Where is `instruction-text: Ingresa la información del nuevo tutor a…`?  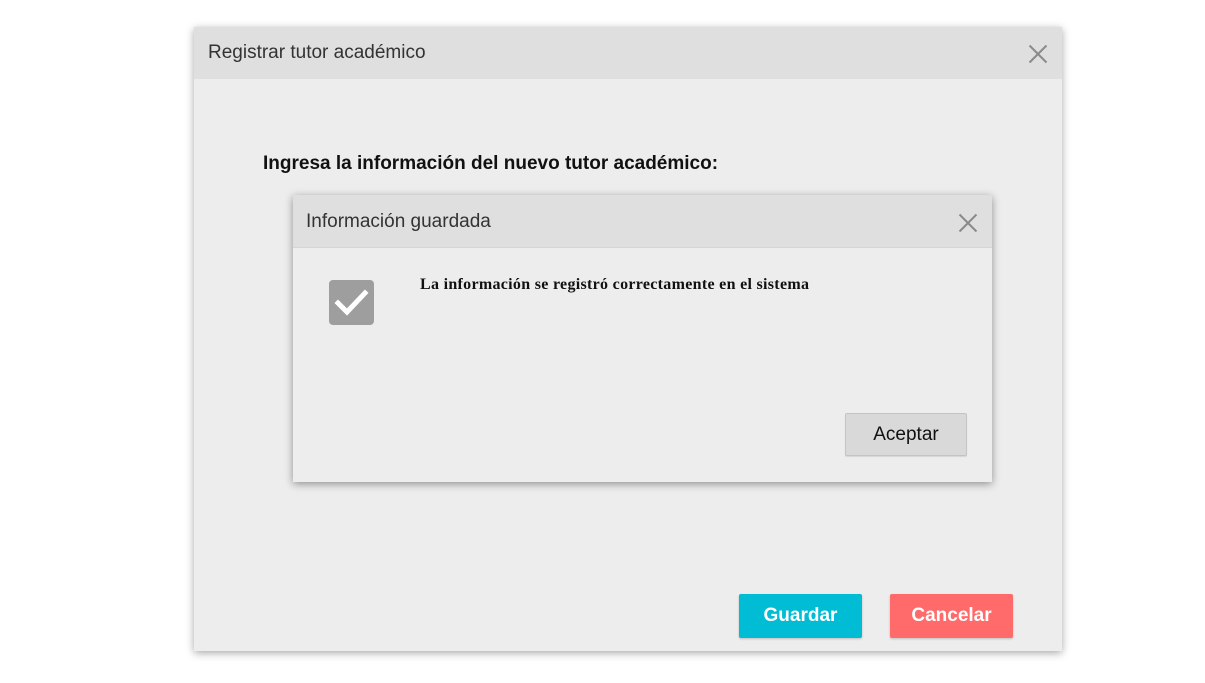 instruction-text: Ingresa la información del nuevo tutor a… is located at coordinates (491, 163).